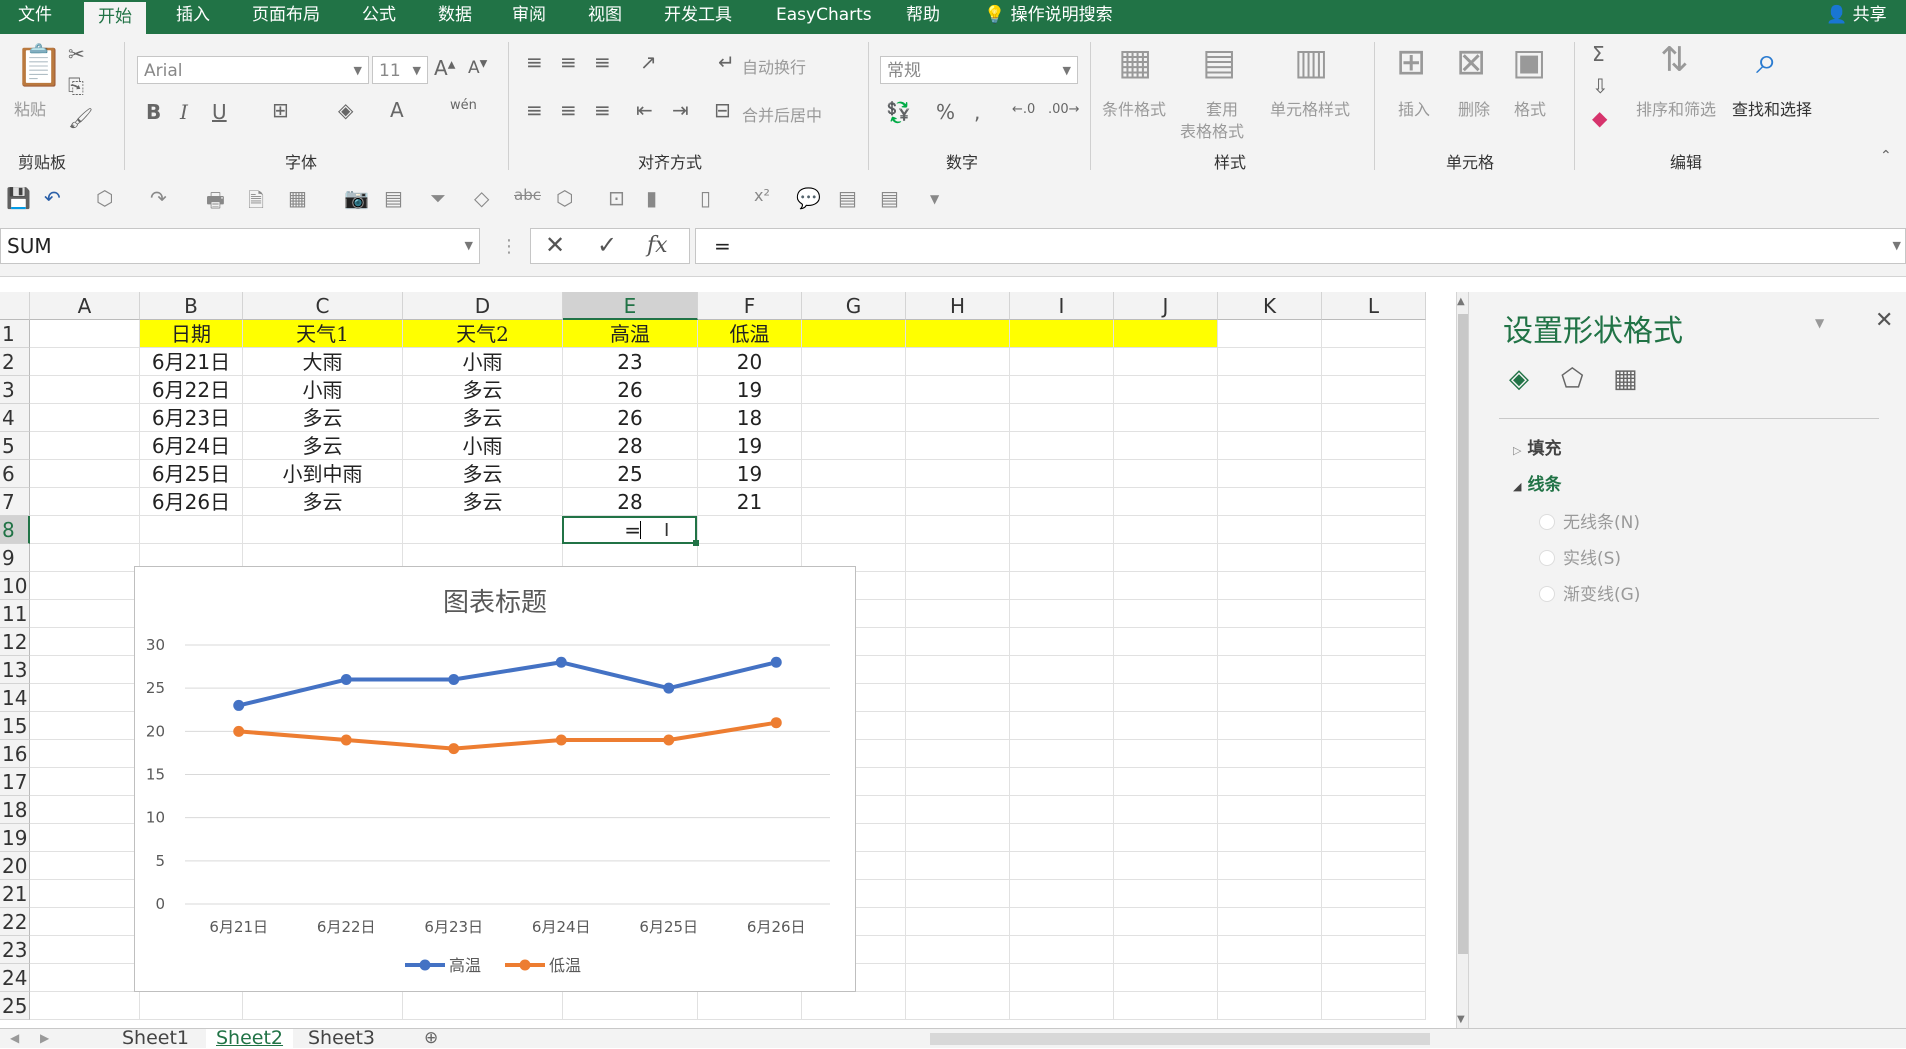  I want to click on cell-b2: 6月21日, so click(191, 362).